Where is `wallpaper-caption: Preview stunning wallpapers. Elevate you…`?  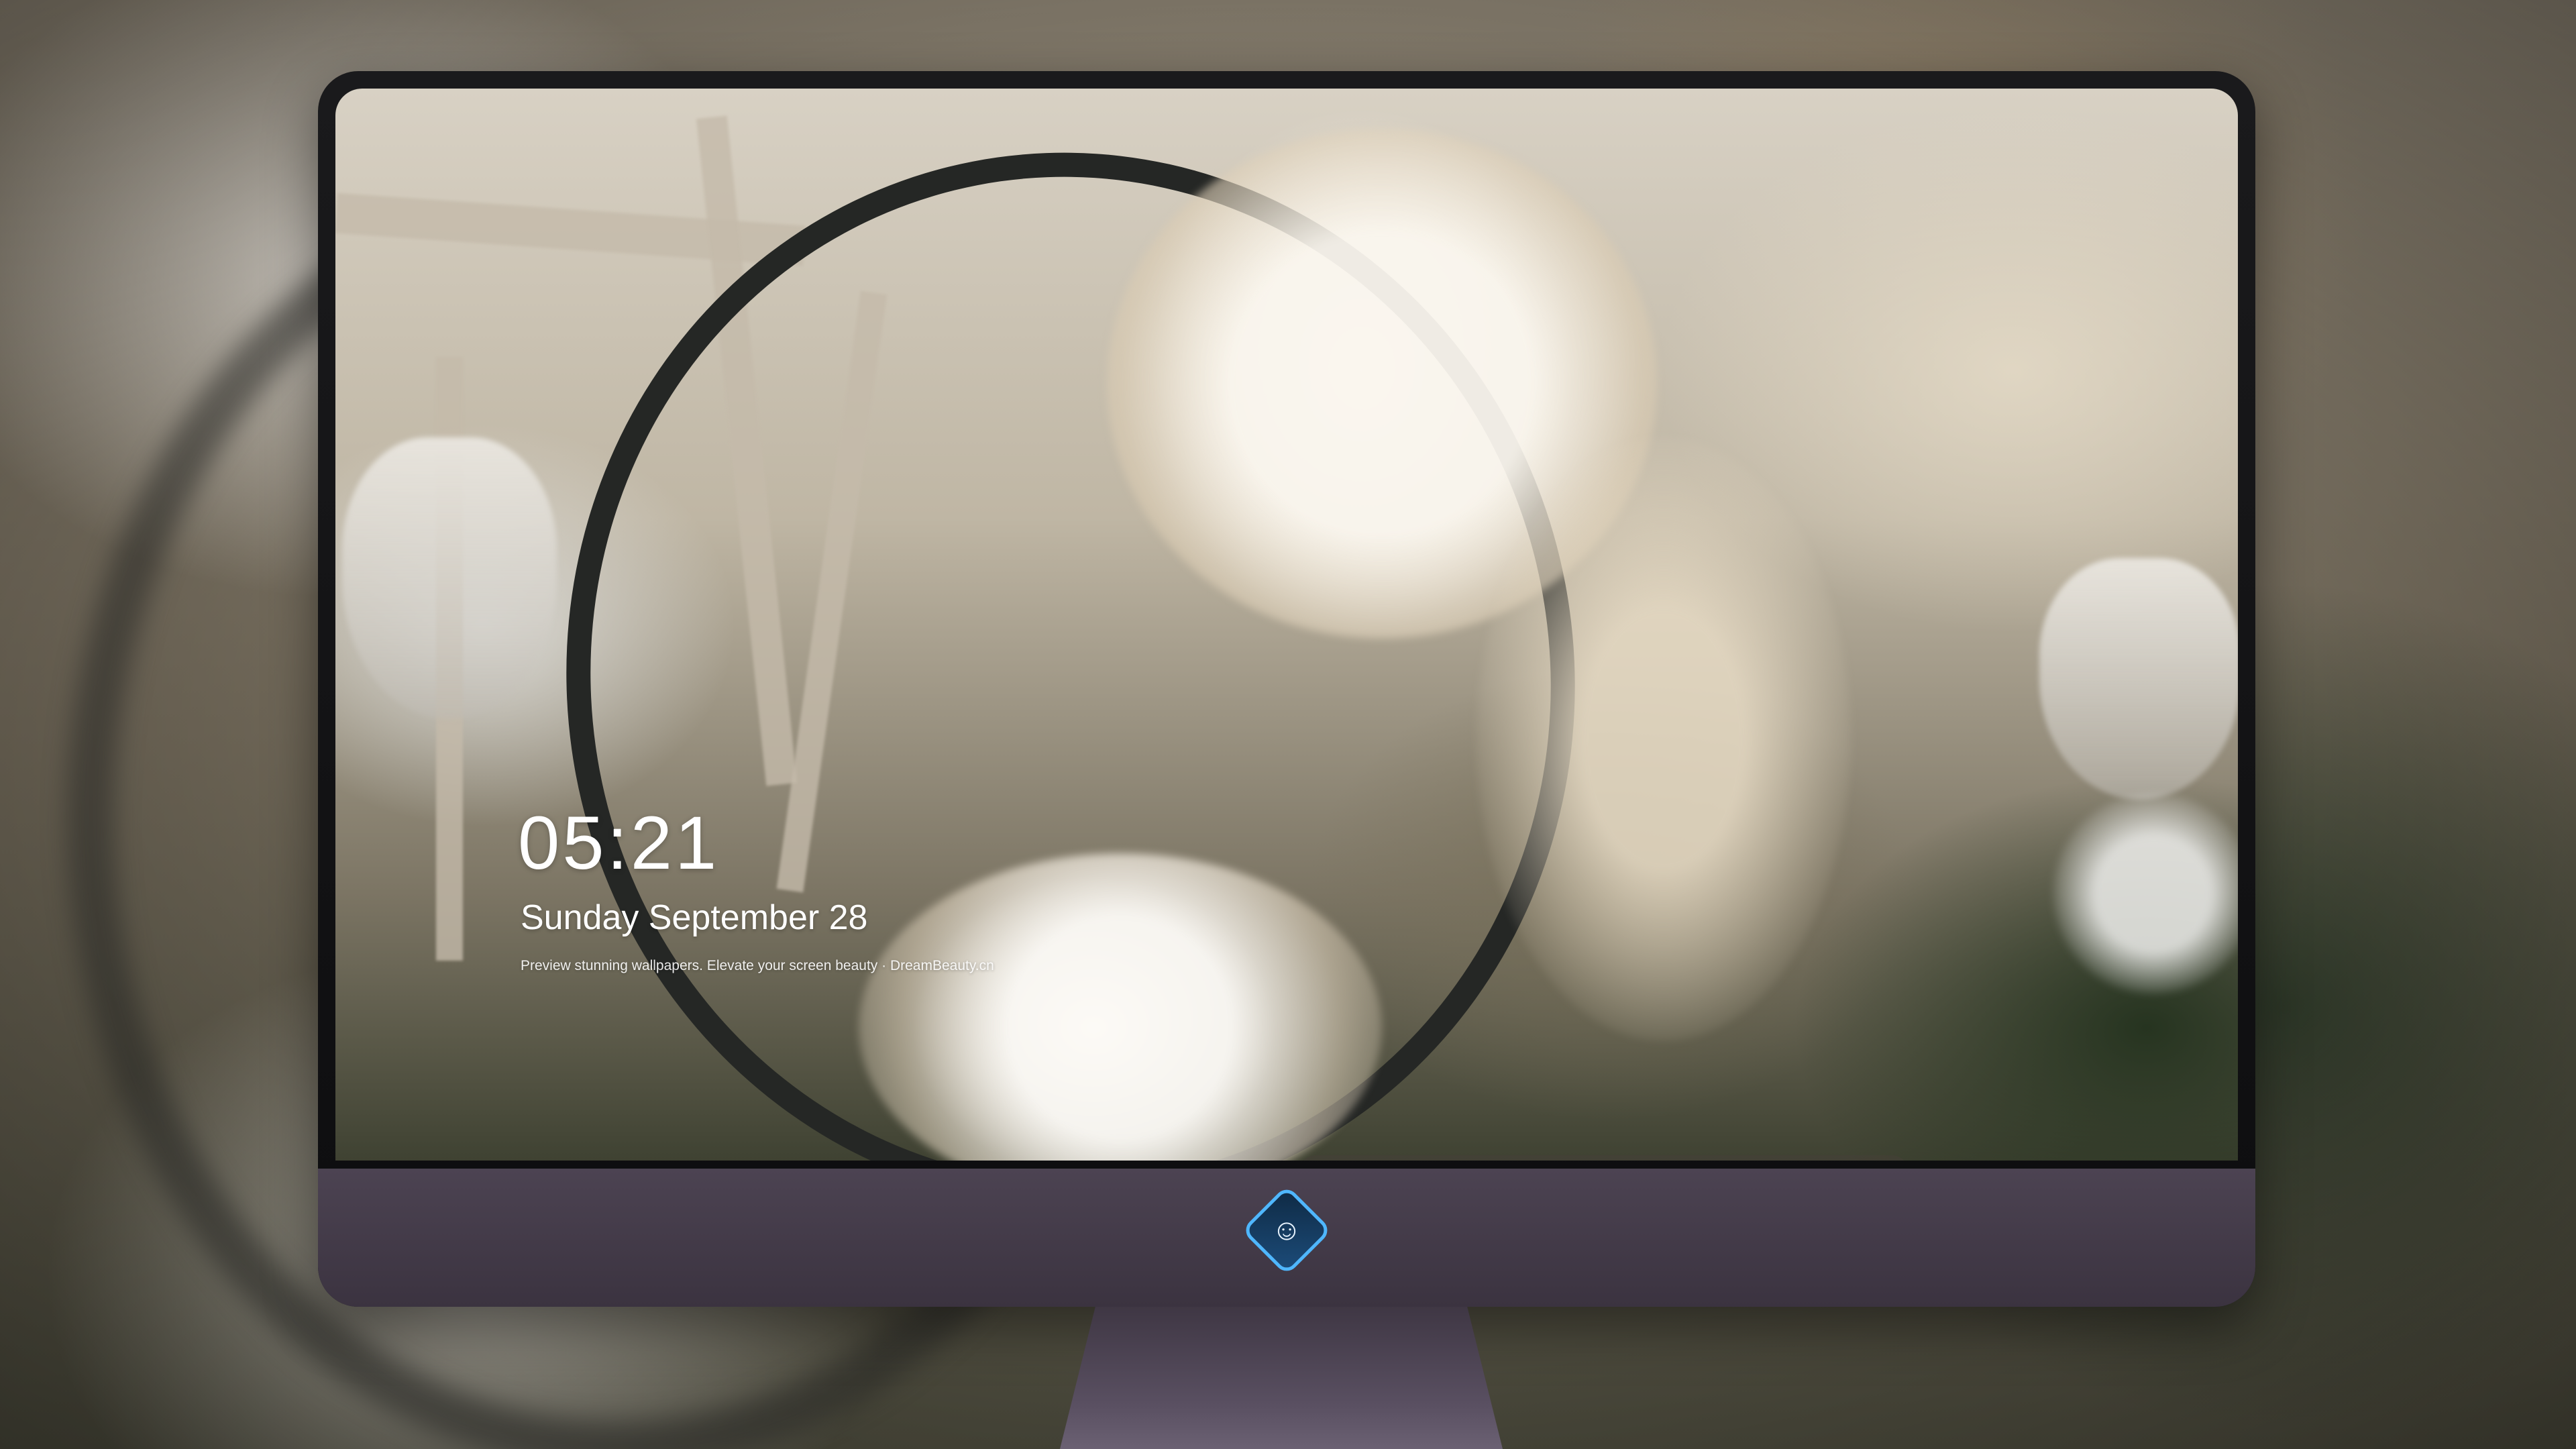 wallpaper-caption: Preview stunning wallpapers. Elevate you… is located at coordinates (757, 965).